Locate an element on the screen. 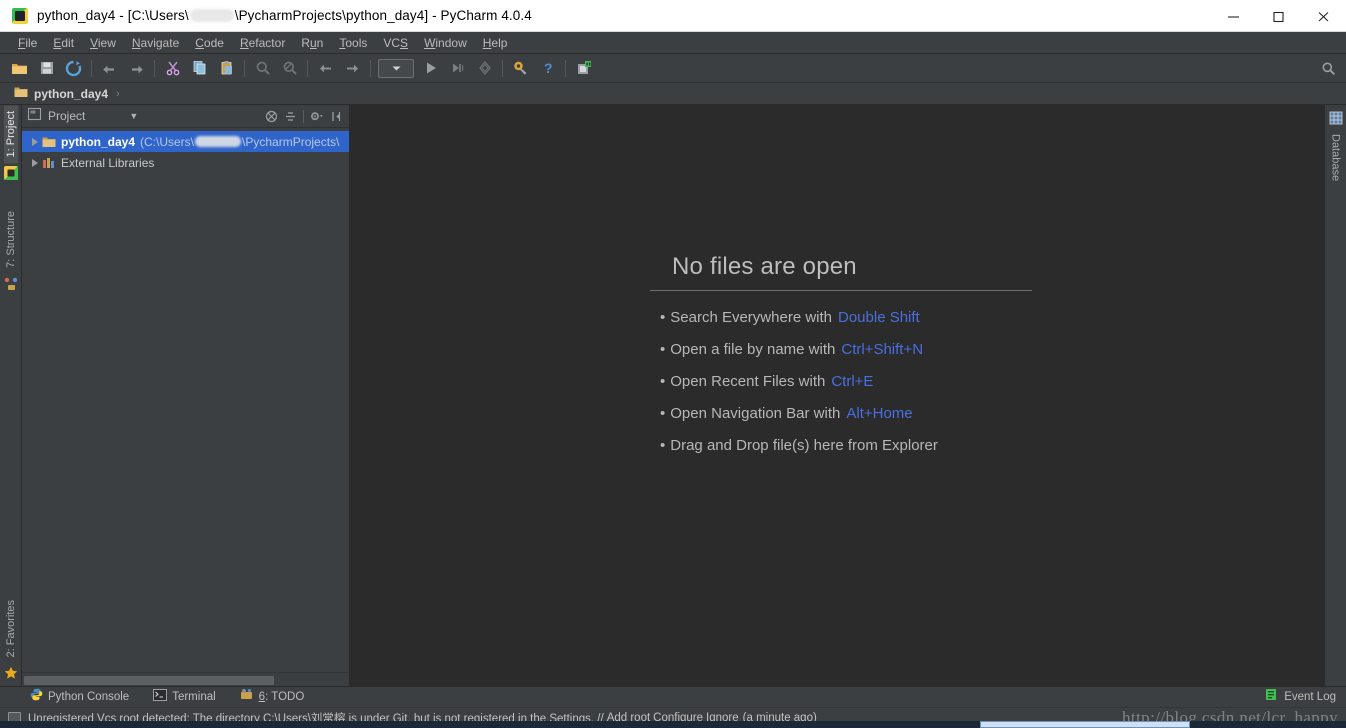 The height and width of the screenshot is (728, 1346). empty-editor-divider is located at coordinates (841, 290).